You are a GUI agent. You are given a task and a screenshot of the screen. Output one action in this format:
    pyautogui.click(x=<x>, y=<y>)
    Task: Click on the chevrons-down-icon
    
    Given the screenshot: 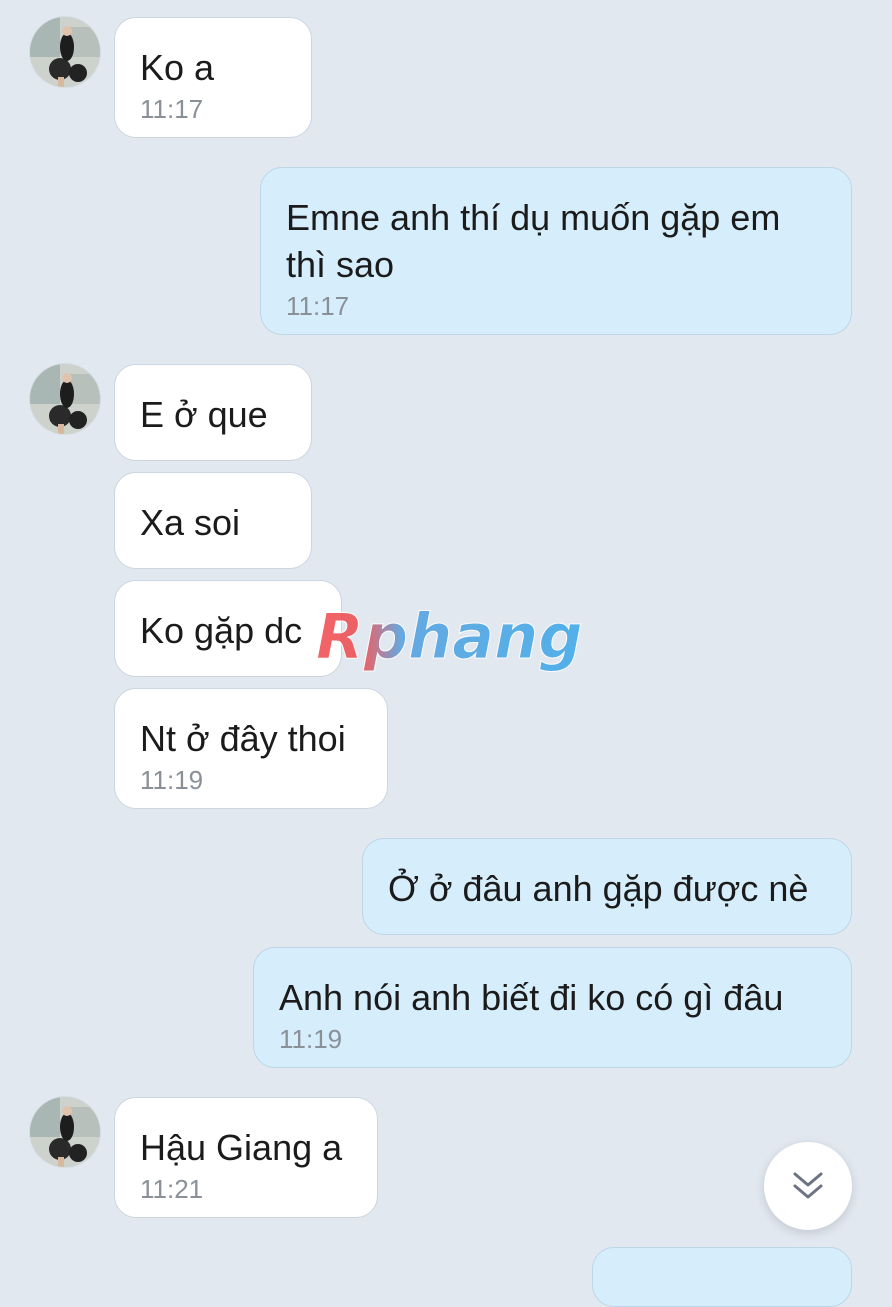 What is the action you would take?
    pyautogui.click(x=808, y=1185)
    